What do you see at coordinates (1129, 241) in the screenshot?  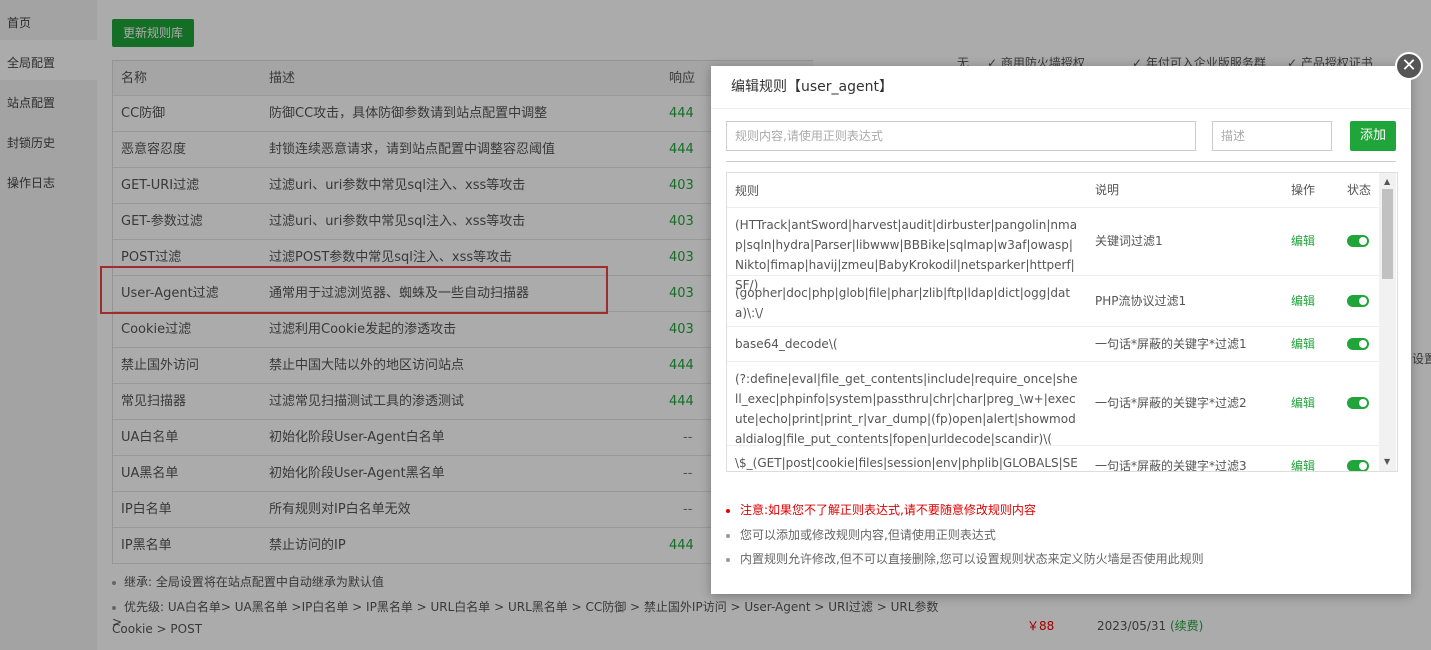 I see `rule-explain: 关键词过滤1` at bounding box center [1129, 241].